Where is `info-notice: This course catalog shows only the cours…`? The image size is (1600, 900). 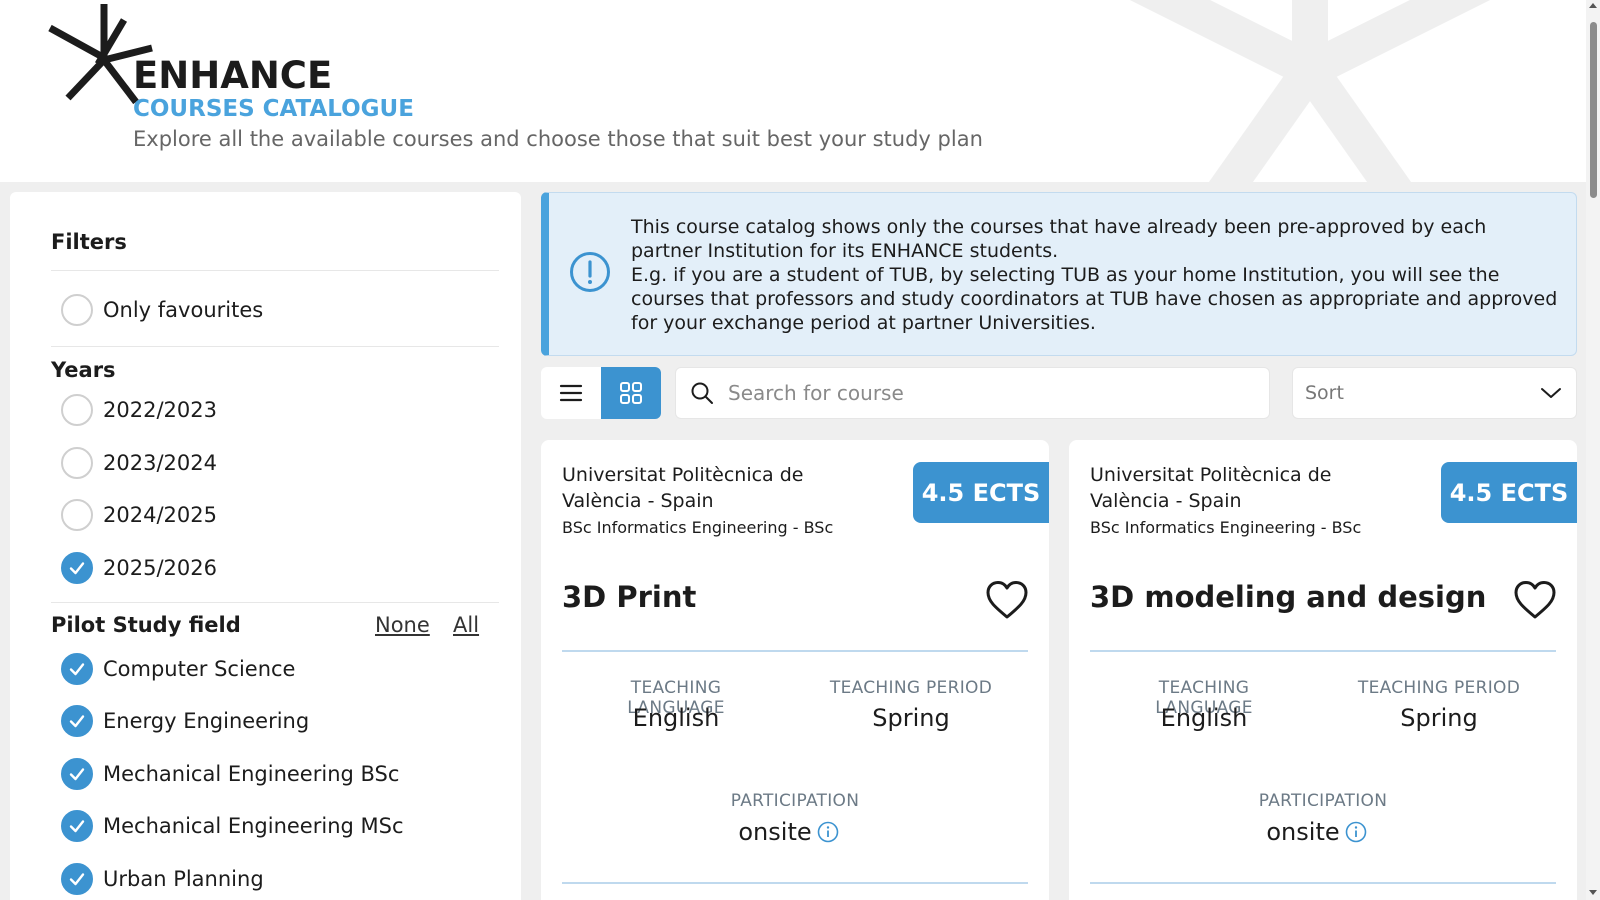 info-notice: This course catalog shows only the cours… is located at coordinates (1059, 274).